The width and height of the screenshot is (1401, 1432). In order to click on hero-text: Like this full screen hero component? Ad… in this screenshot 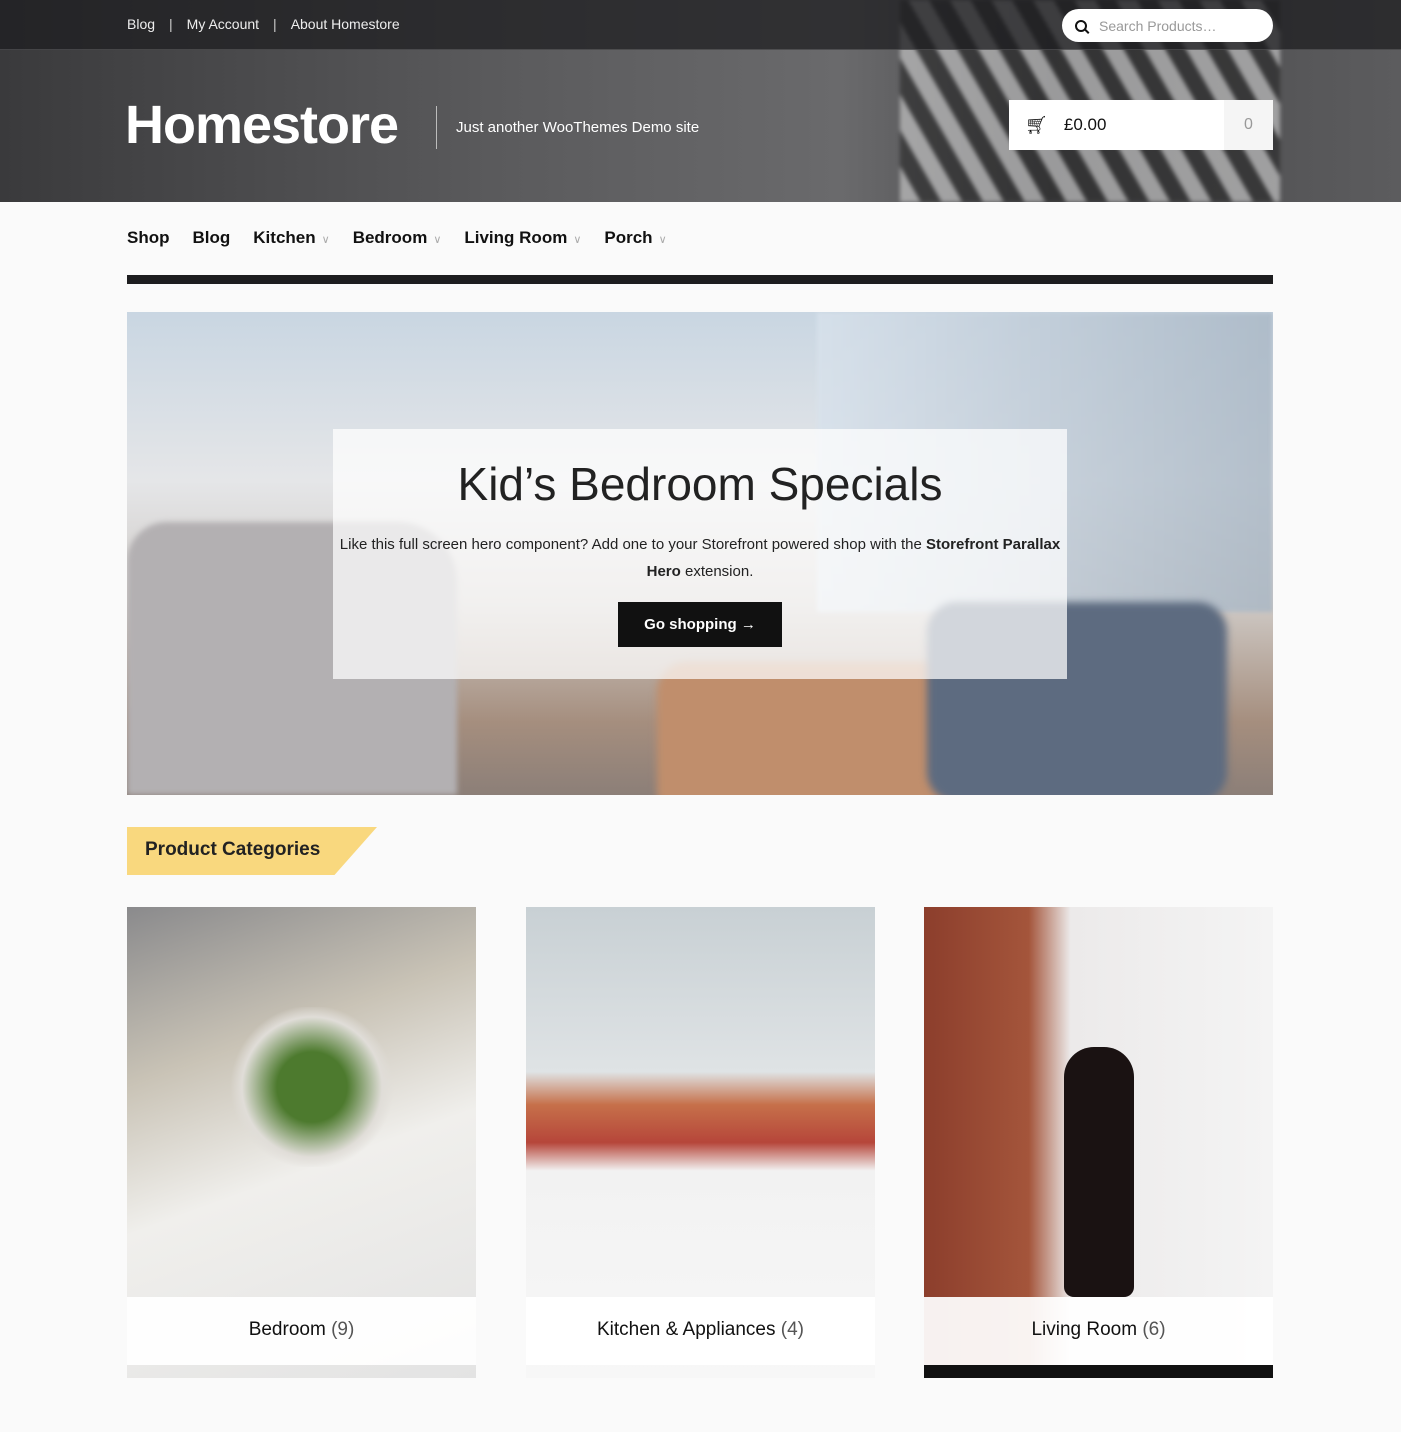, I will do `click(700, 558)`.